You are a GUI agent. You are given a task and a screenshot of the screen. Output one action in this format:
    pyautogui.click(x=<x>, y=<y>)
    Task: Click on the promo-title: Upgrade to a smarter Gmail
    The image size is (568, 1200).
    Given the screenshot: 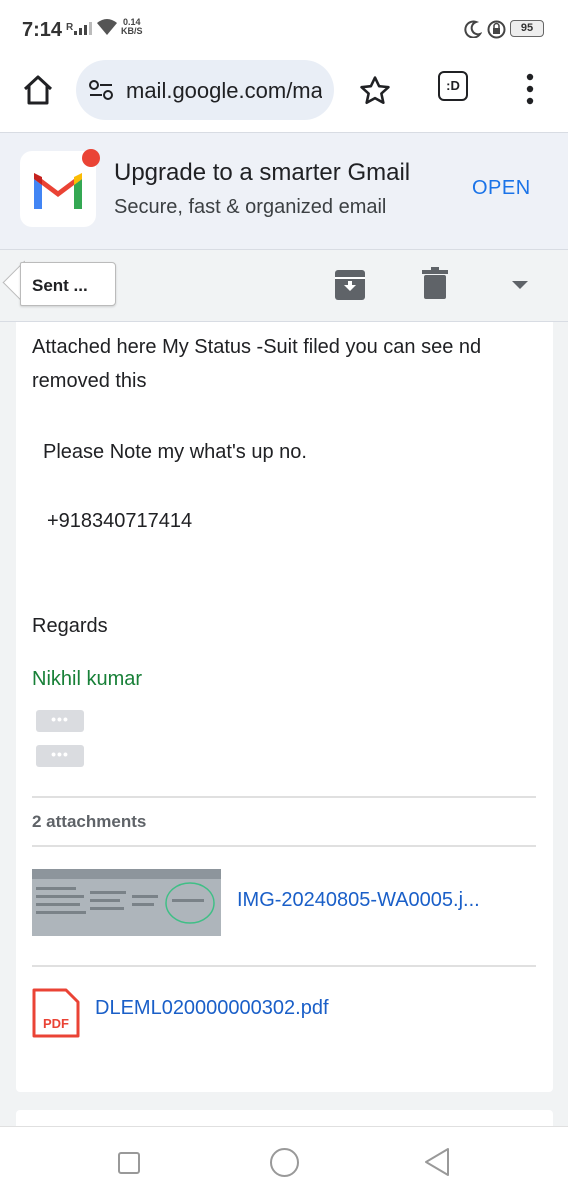 What is the action you would take?
    pyautogui.click(x=262, y=172)
    